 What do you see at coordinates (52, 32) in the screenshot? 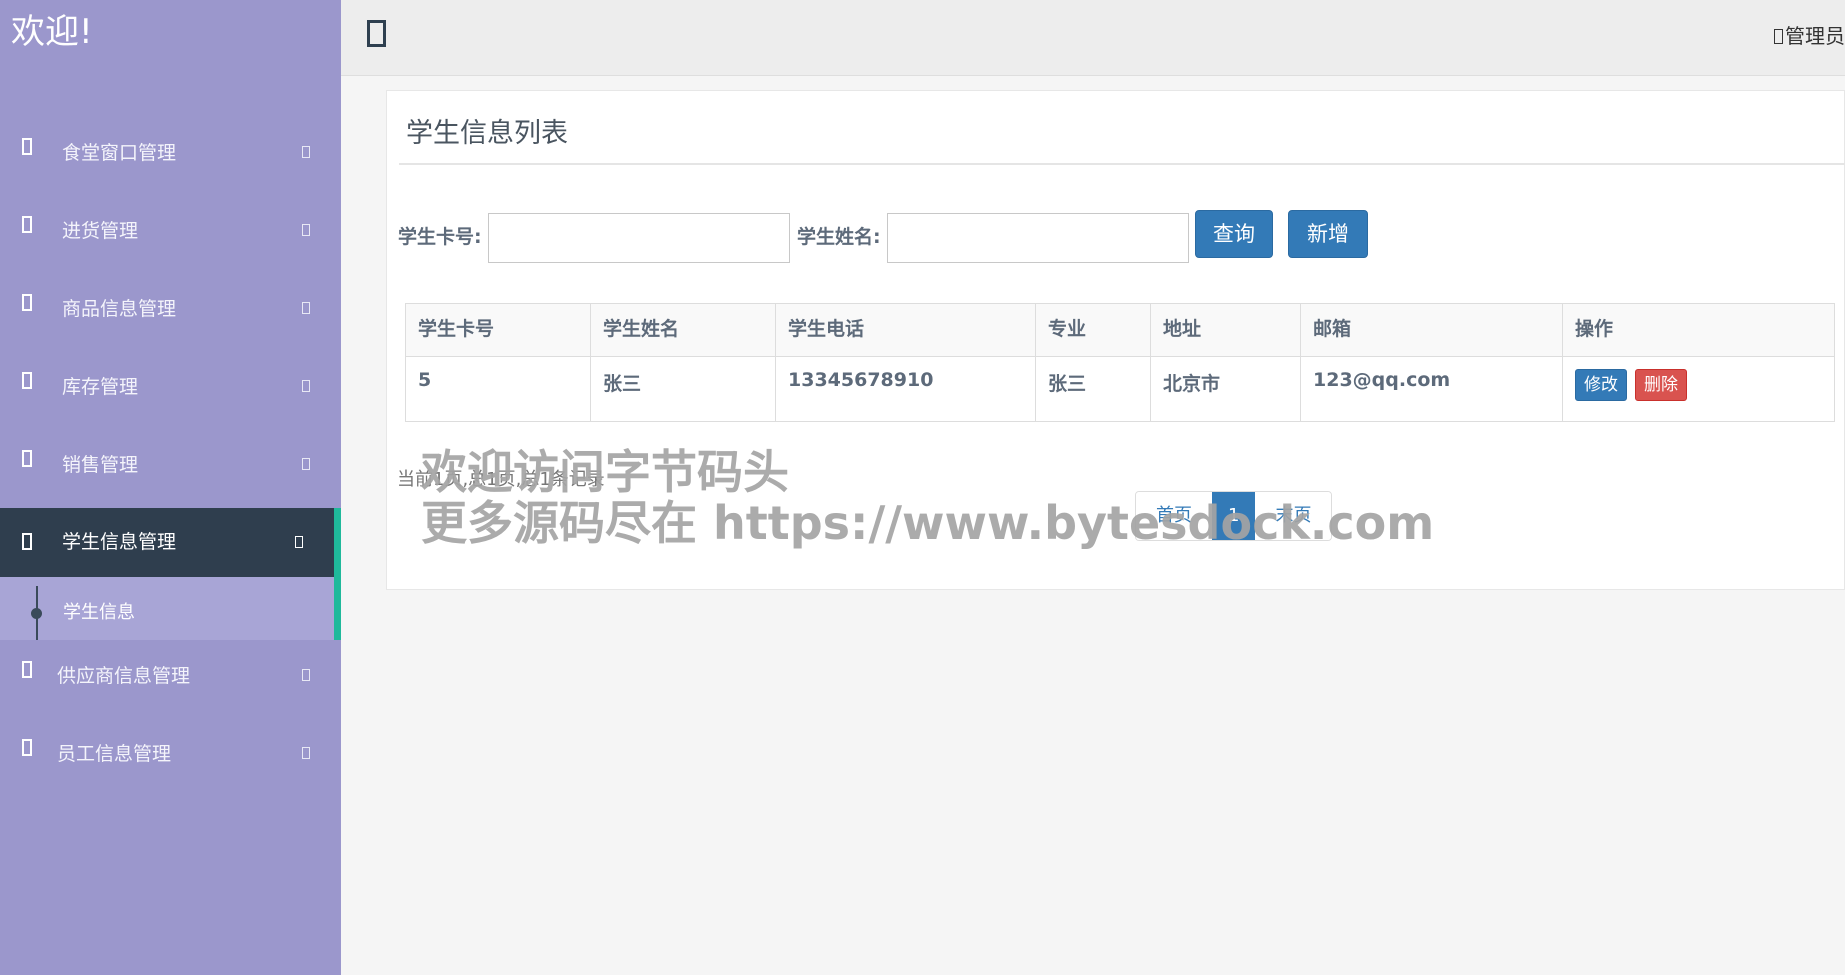
I see `brand-title: 欢迎!` at bounding box center [52, 32].